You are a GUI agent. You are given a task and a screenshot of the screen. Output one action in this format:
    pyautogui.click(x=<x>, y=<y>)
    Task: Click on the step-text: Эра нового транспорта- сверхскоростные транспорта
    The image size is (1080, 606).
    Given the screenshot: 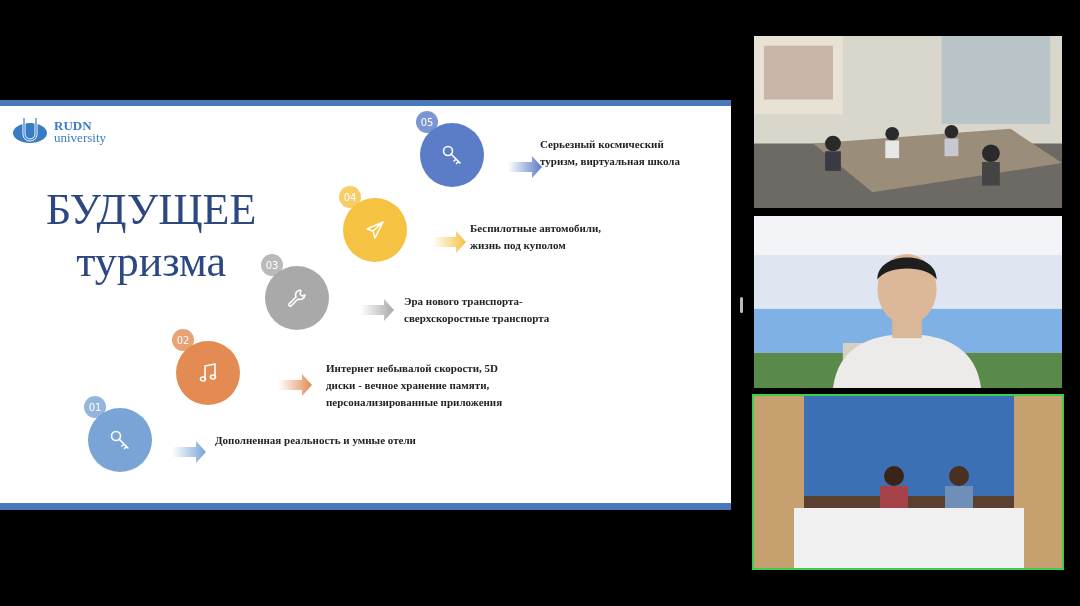 What is the action you would take?
    pyautogui.click(x=477, y=310)
    